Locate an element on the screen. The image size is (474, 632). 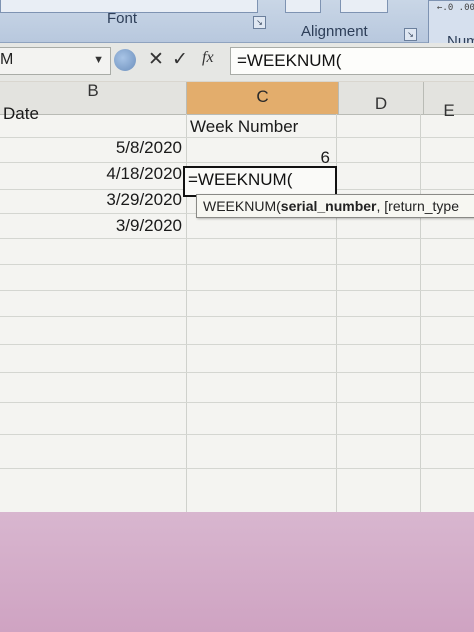
formula-bar: M ▼ ✕ ✓ fx =WEEKNUM( is located at coordinates (237, 62).